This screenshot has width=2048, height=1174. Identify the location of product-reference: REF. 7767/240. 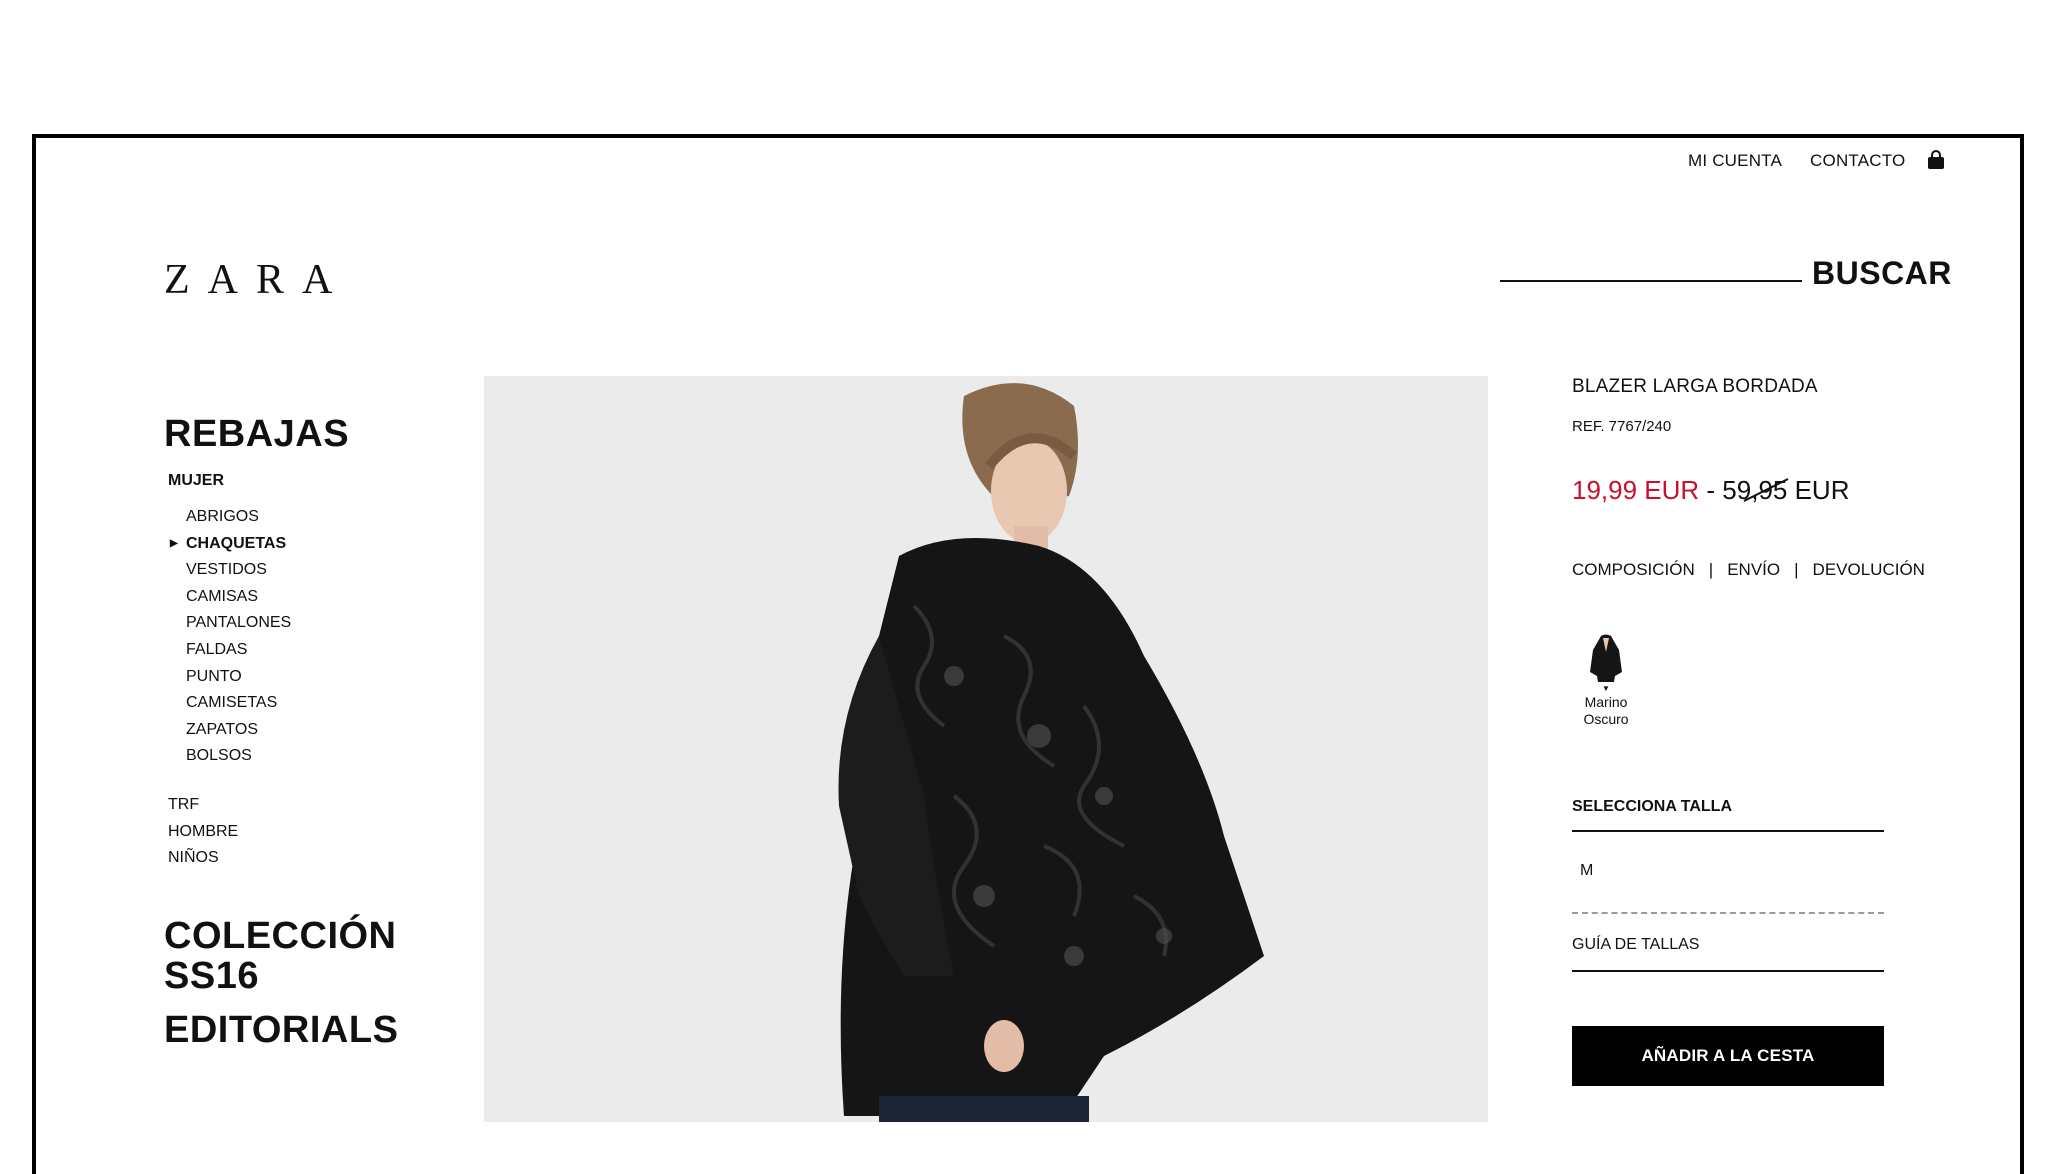
(1622, 426).